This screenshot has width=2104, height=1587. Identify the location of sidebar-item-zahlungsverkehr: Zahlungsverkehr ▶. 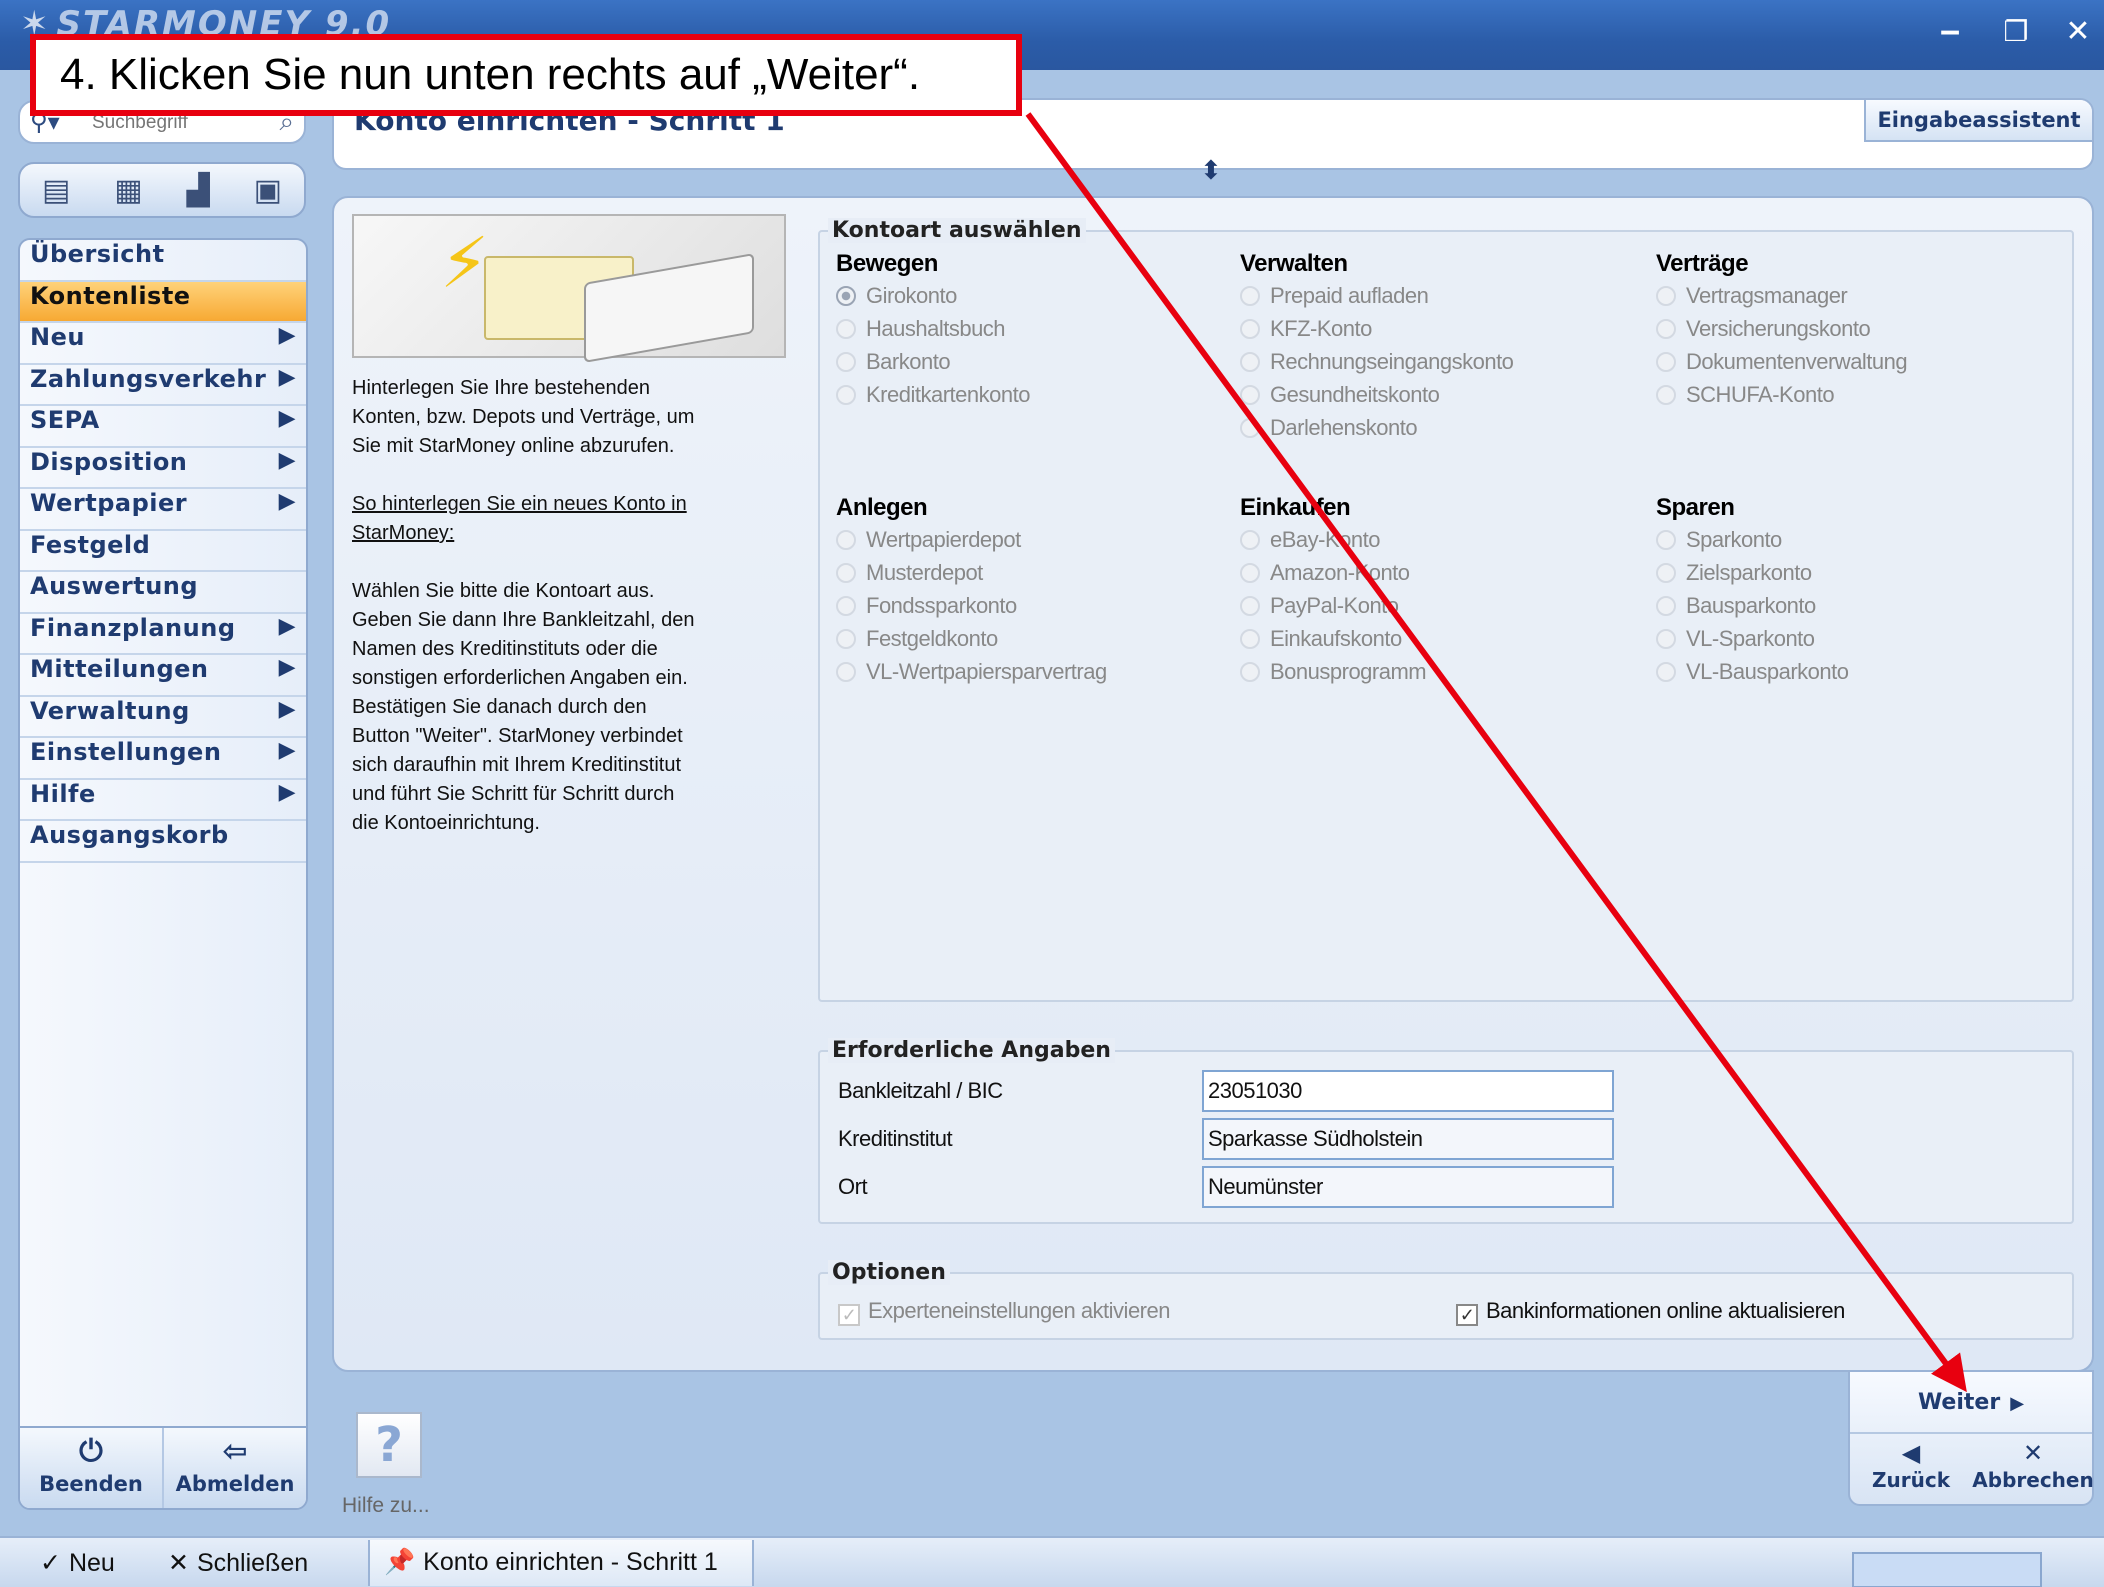
(163, 385).